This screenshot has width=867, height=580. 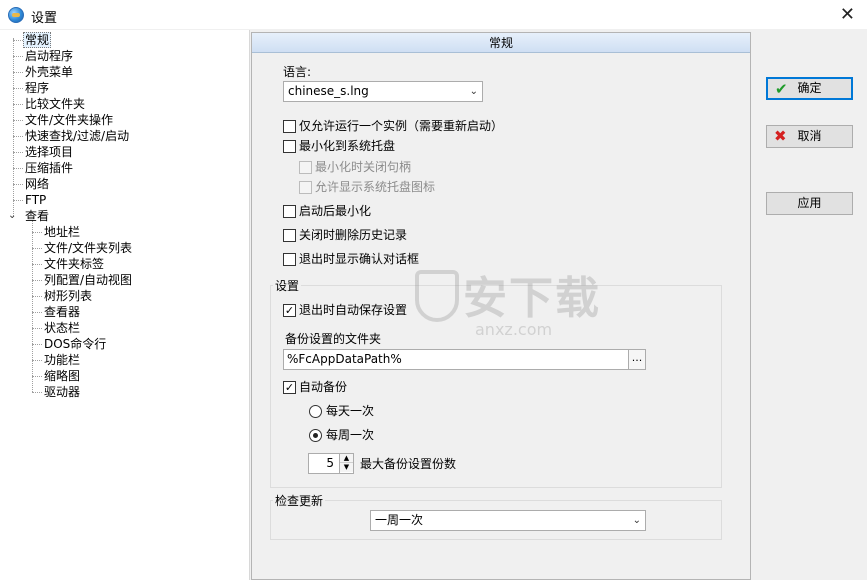 What do you see at coordinates (62, 312) in the screenshot?
I see `tree-item-label: 查看器` at bounding box center [62, 312].